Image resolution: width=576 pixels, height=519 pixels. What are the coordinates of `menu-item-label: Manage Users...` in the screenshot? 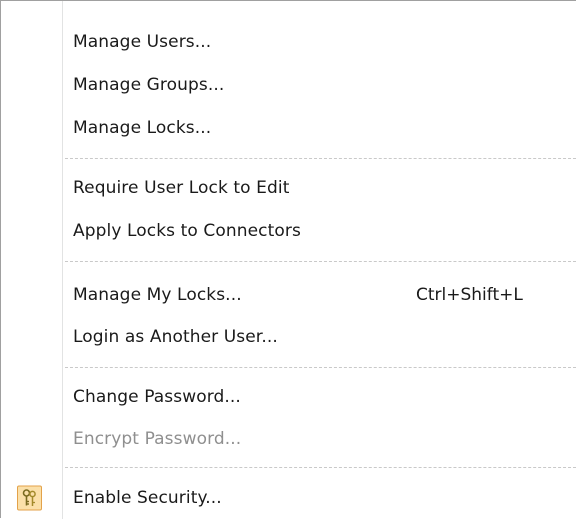 It's located at (142, 42).